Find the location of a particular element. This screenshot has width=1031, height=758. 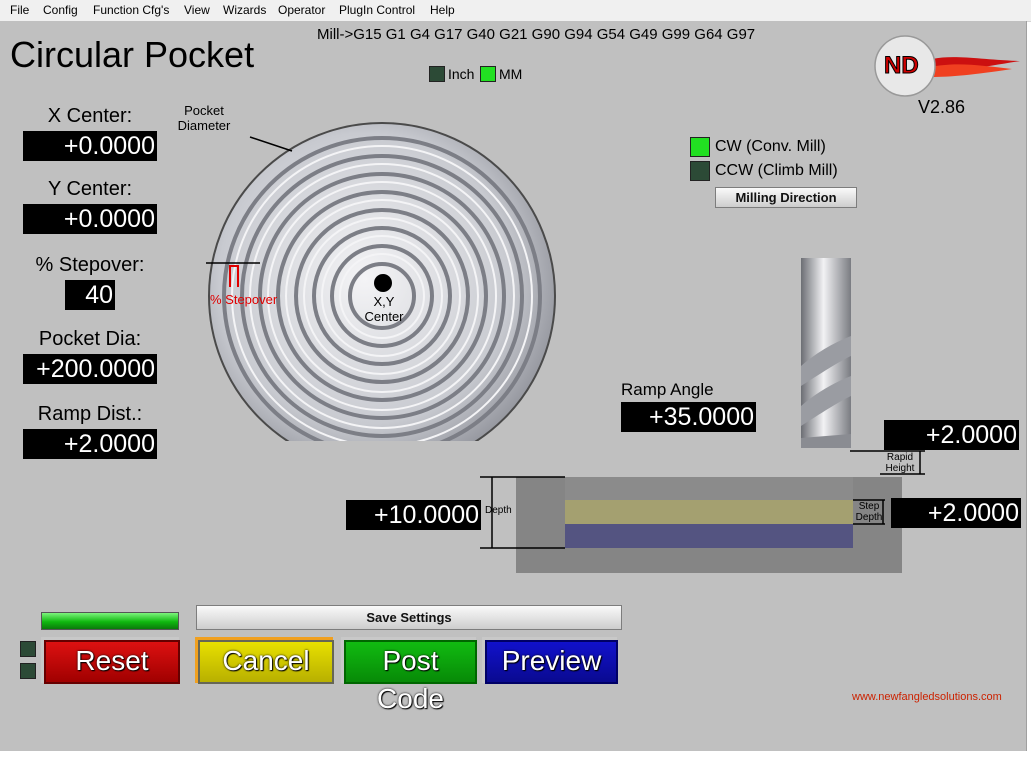

cancel-button-frame: Cancel is located at coordinates (264, 660).